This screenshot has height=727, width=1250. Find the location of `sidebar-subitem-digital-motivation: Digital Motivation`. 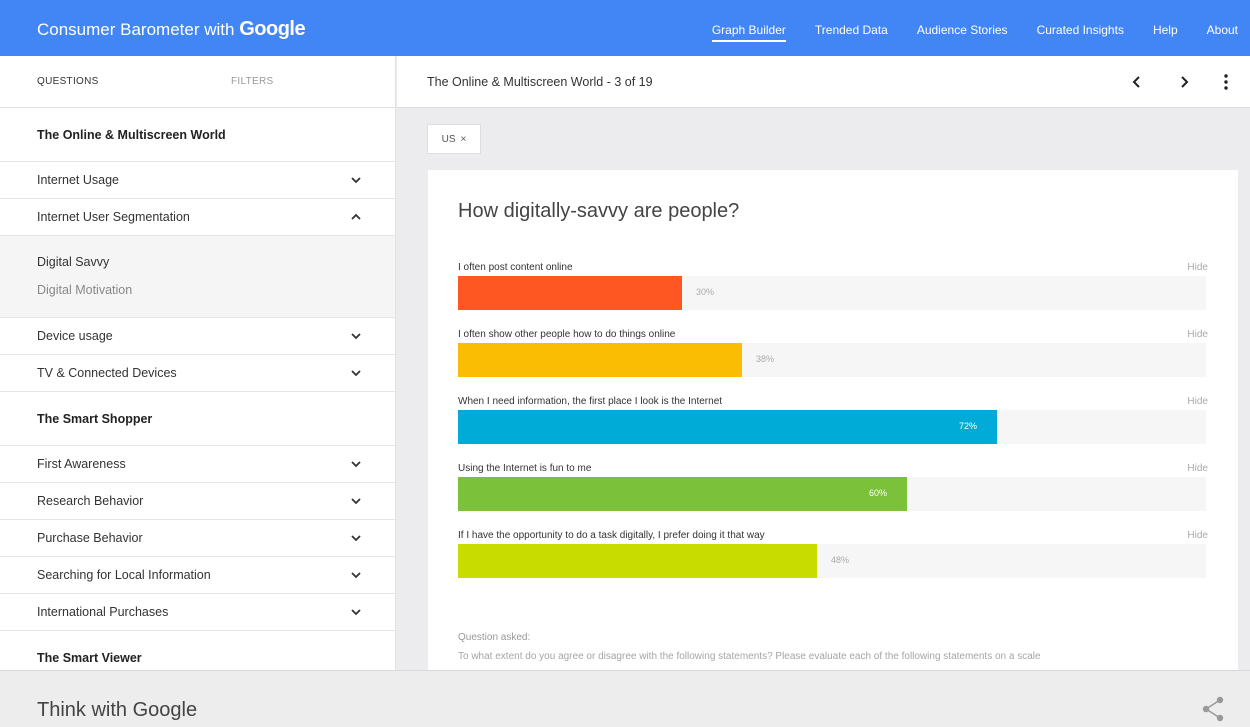

sidebar-subitem-digital-motivation: Digital Motivation is located at coordinates (216, 290).